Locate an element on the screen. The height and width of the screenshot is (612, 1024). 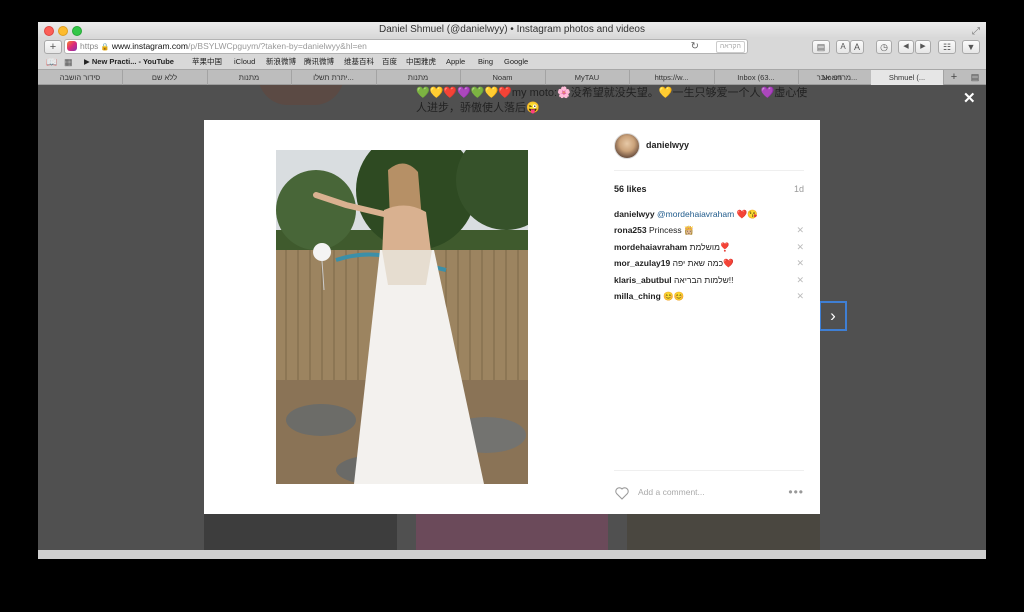
reader-button: הקראה is located at coordinates (730, 47).